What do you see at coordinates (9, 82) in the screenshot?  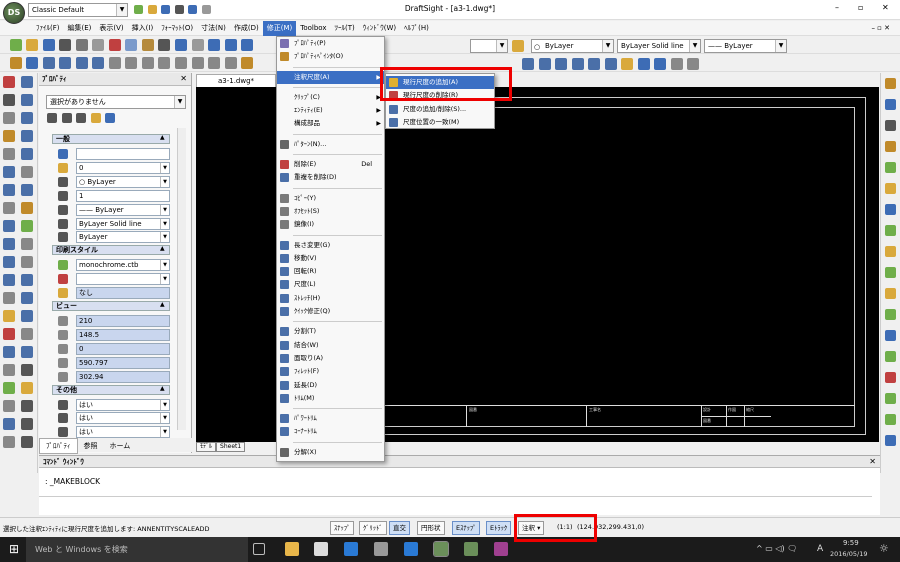 I see `draw-tool-0-icon` at bounding box center [9, 82].